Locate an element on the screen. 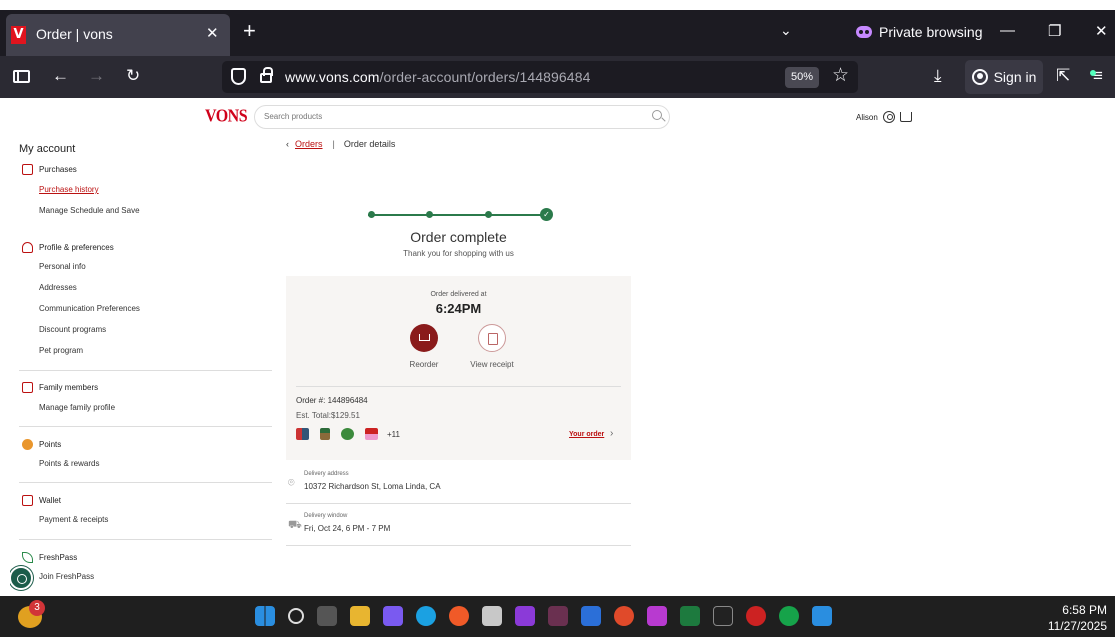 This screenshot has width=1115, height=637. clock: 6:58 PM 11/27/2025 is located at coordinates (1077, 618).